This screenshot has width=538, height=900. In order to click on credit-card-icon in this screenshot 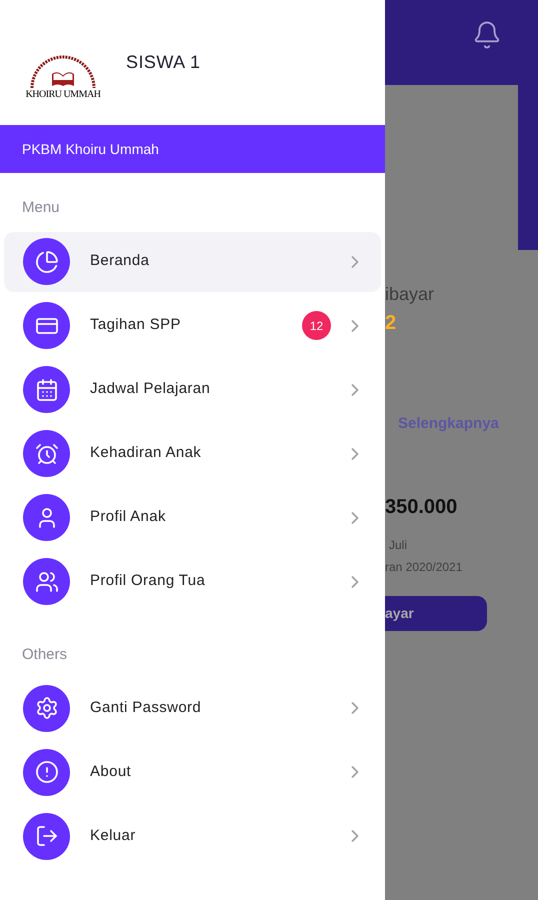, I will do `click(46, 325)`.